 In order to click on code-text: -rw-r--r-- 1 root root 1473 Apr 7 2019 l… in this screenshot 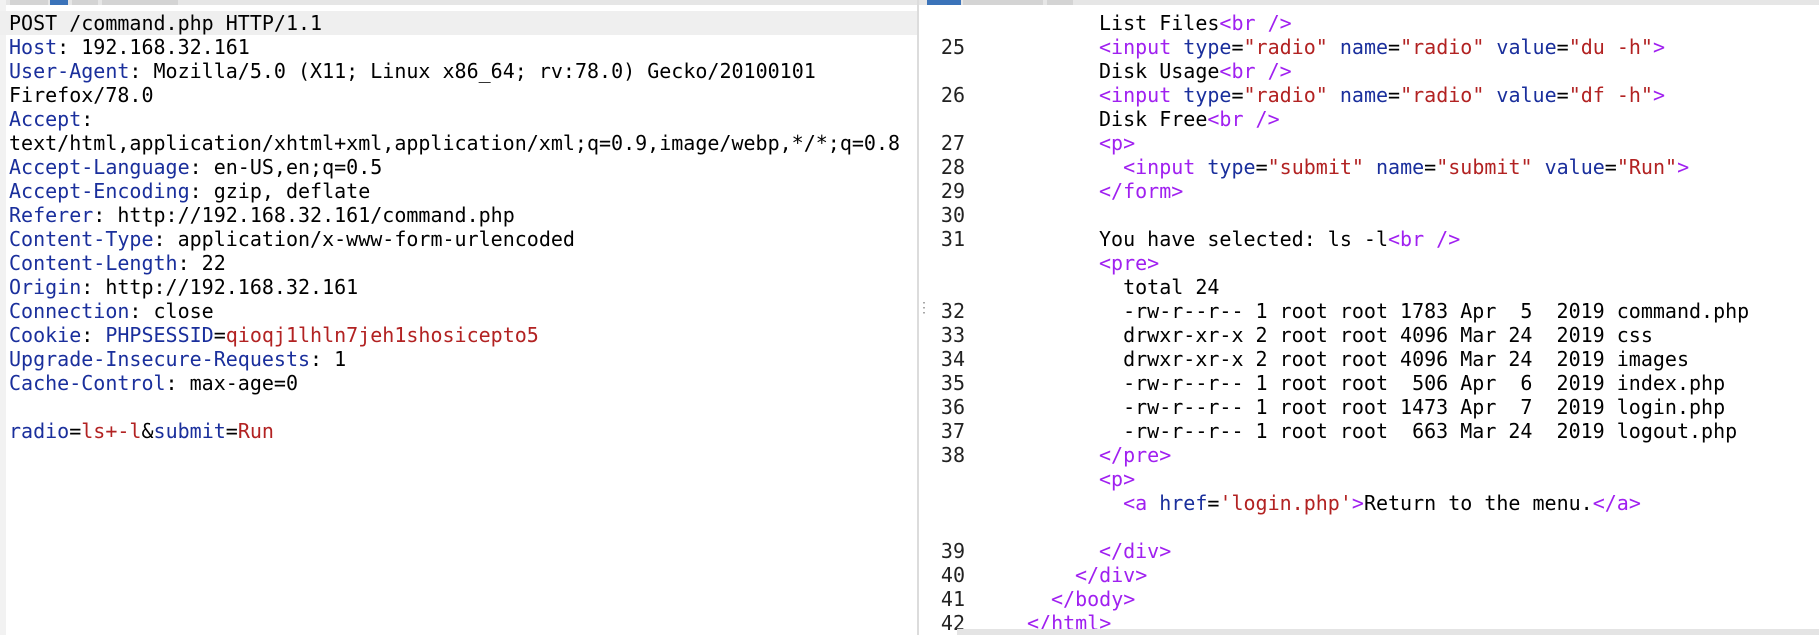, I will do `click(1412, 407)`.